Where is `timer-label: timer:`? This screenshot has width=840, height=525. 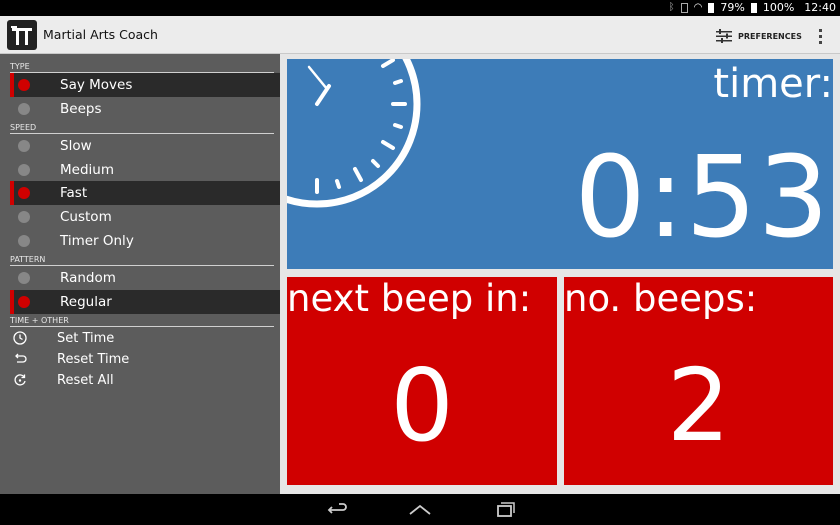
timer-label: timer: is located at coordinates (773, 84).